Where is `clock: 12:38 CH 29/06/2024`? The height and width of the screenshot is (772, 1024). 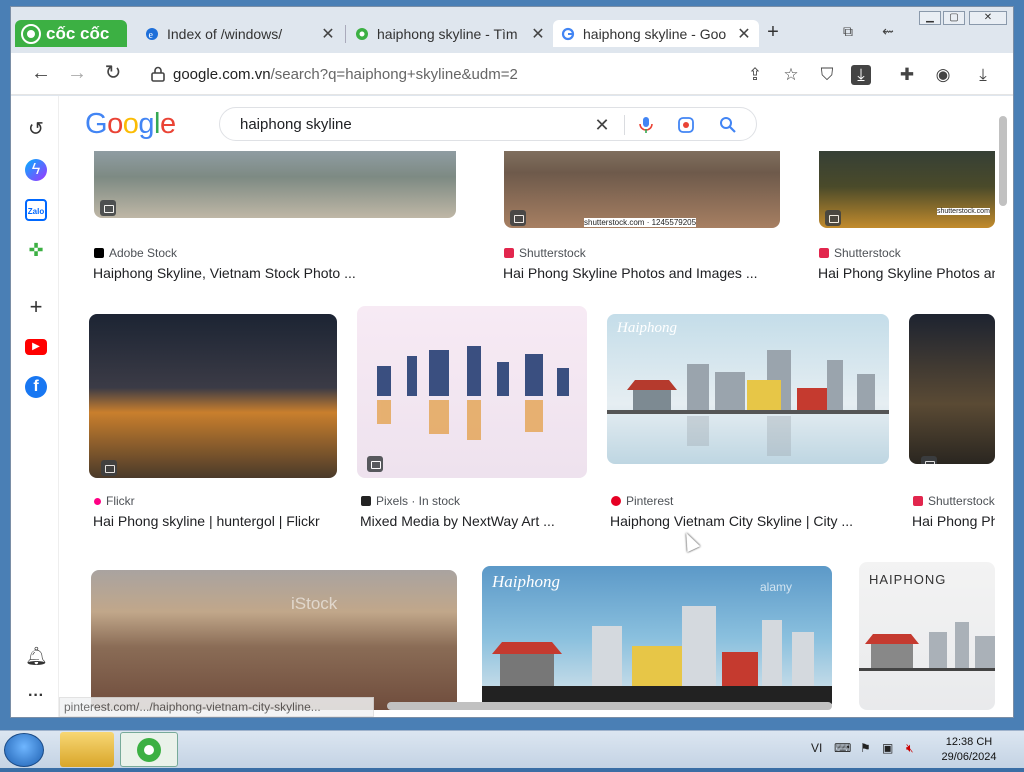 clock: 12:38 CH 29/06/2024 is located at coordinates (969, 750).